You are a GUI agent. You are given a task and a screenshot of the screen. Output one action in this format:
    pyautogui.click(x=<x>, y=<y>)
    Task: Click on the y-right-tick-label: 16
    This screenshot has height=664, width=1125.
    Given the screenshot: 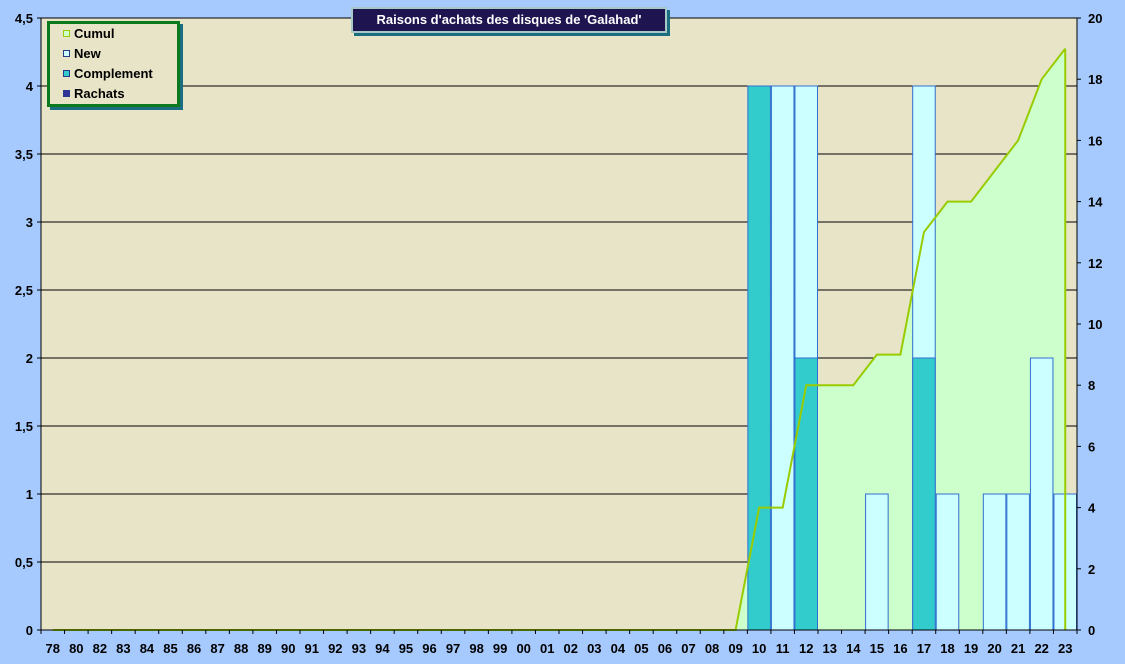 What is the action you would take?
    pyautogui.click(x=1095, y=140)
    